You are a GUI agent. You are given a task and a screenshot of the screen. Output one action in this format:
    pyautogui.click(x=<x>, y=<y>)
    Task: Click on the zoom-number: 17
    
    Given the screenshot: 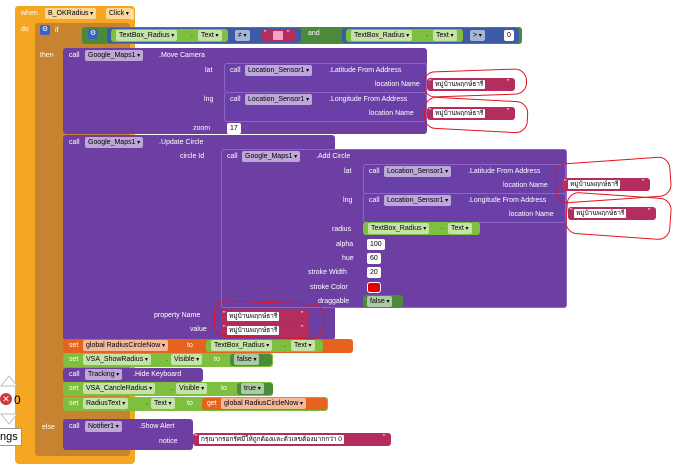 What is the action you would take?
    pyautogui.click(x=234, y=128)
    